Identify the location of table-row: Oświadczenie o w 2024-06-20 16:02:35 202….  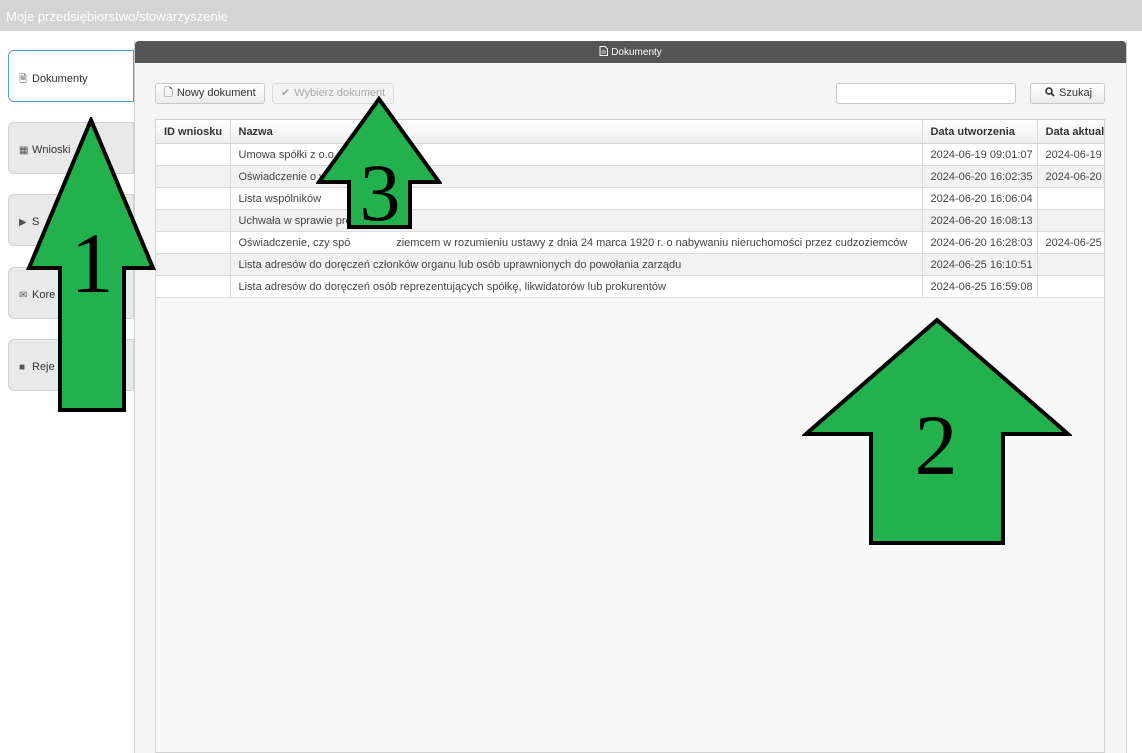
(630, 176).